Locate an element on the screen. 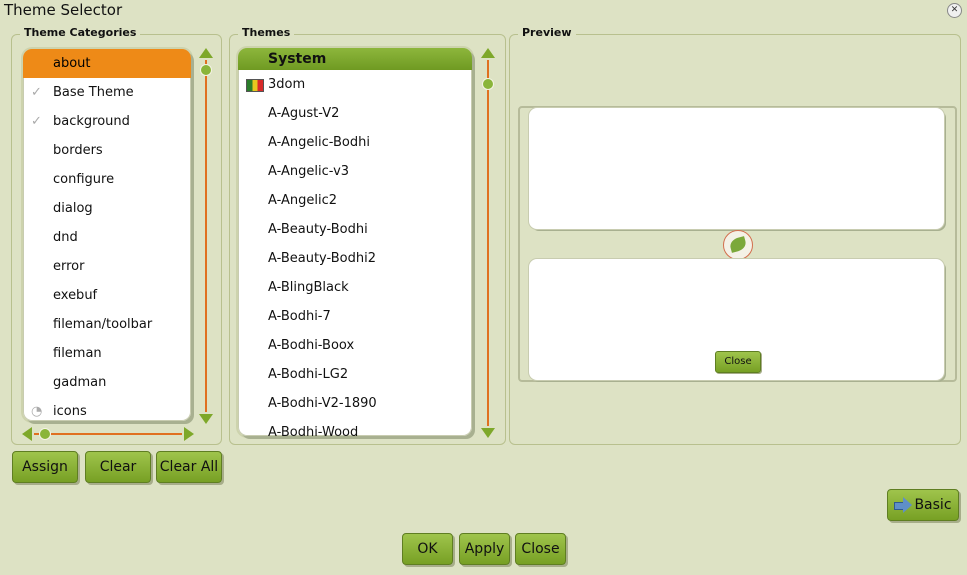  preview-top-panel is located at coordinates (736, 168).